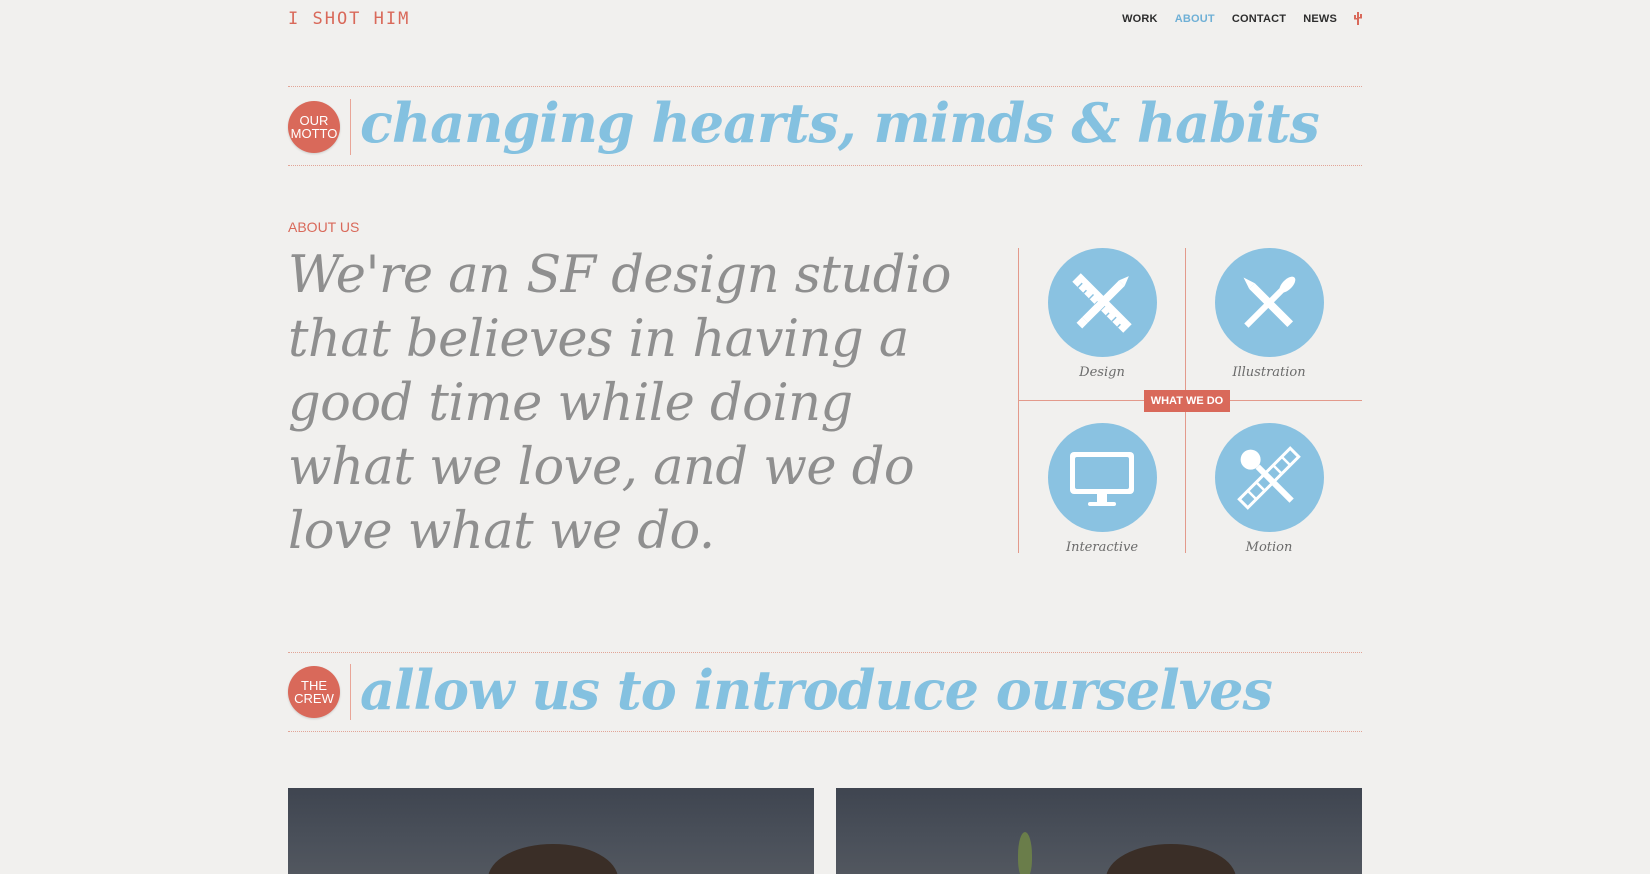 This screenshot has height=874, width=1650. What do you see at coordinates (349, 19) in the screenshot?
I see `site-logo: I SHOT HIM` at bounding box center [349, 19].